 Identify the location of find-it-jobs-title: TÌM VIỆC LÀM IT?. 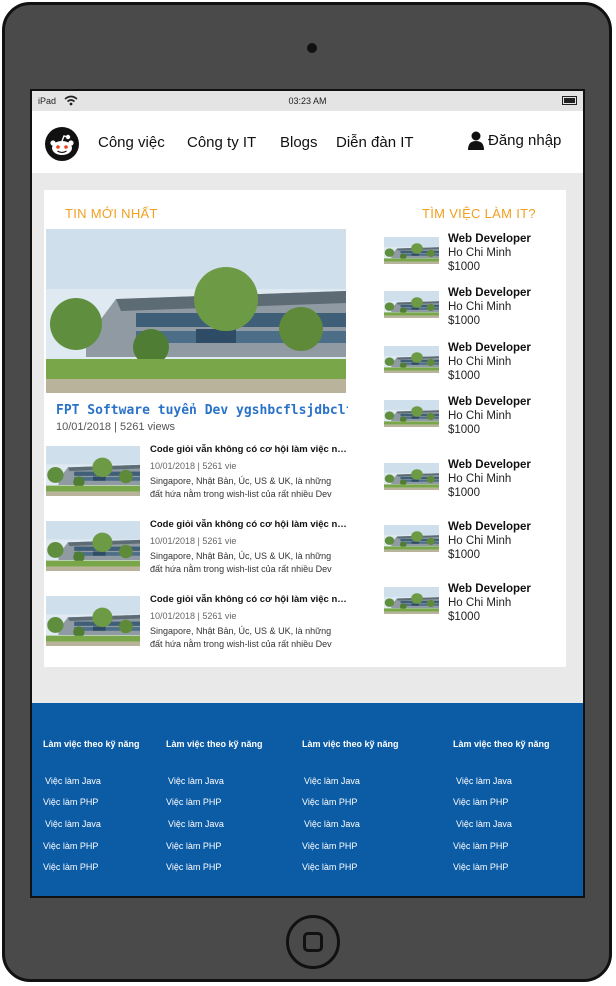
(479, 213).